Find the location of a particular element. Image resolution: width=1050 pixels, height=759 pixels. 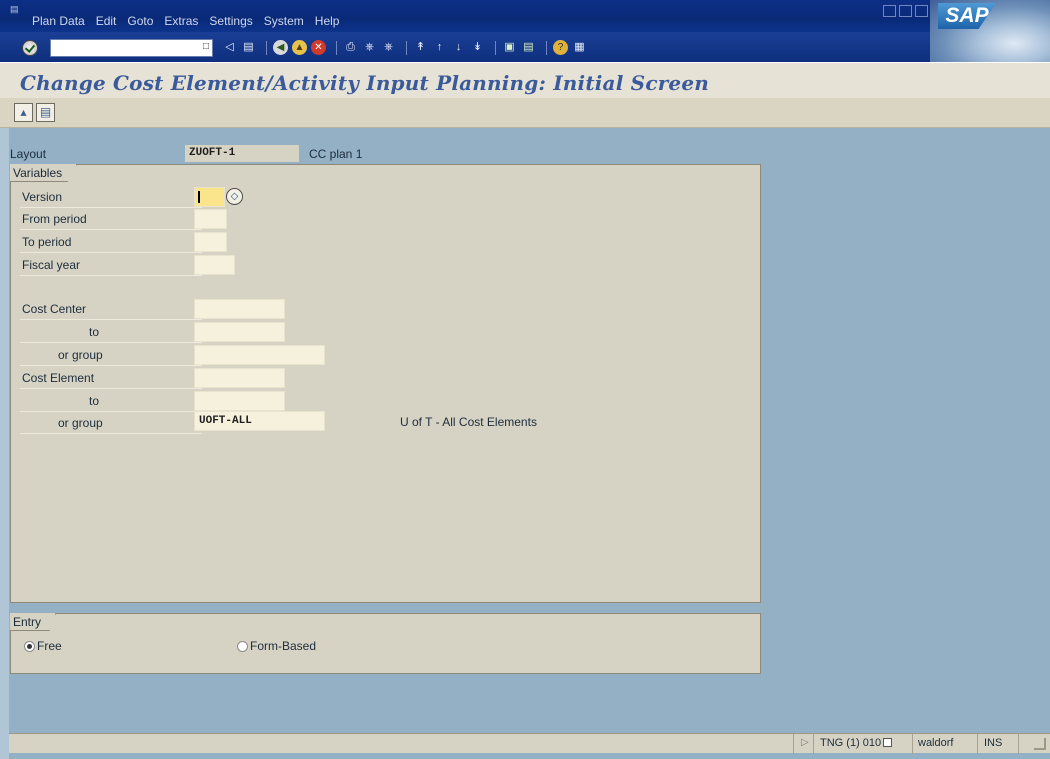

cost-element-group-field: UOFT-ALL is located at coordinates (259, 421).